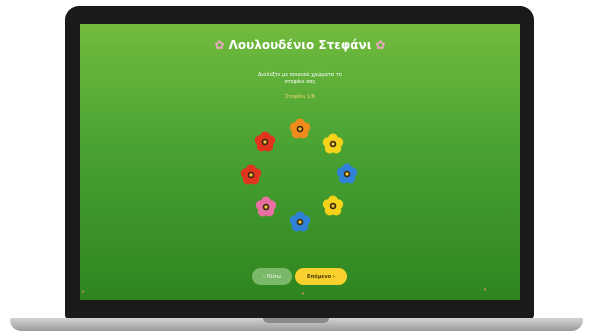  I want to click on page-title-text: Λουλουδένιο Στεφάνι, so click(300, 45).